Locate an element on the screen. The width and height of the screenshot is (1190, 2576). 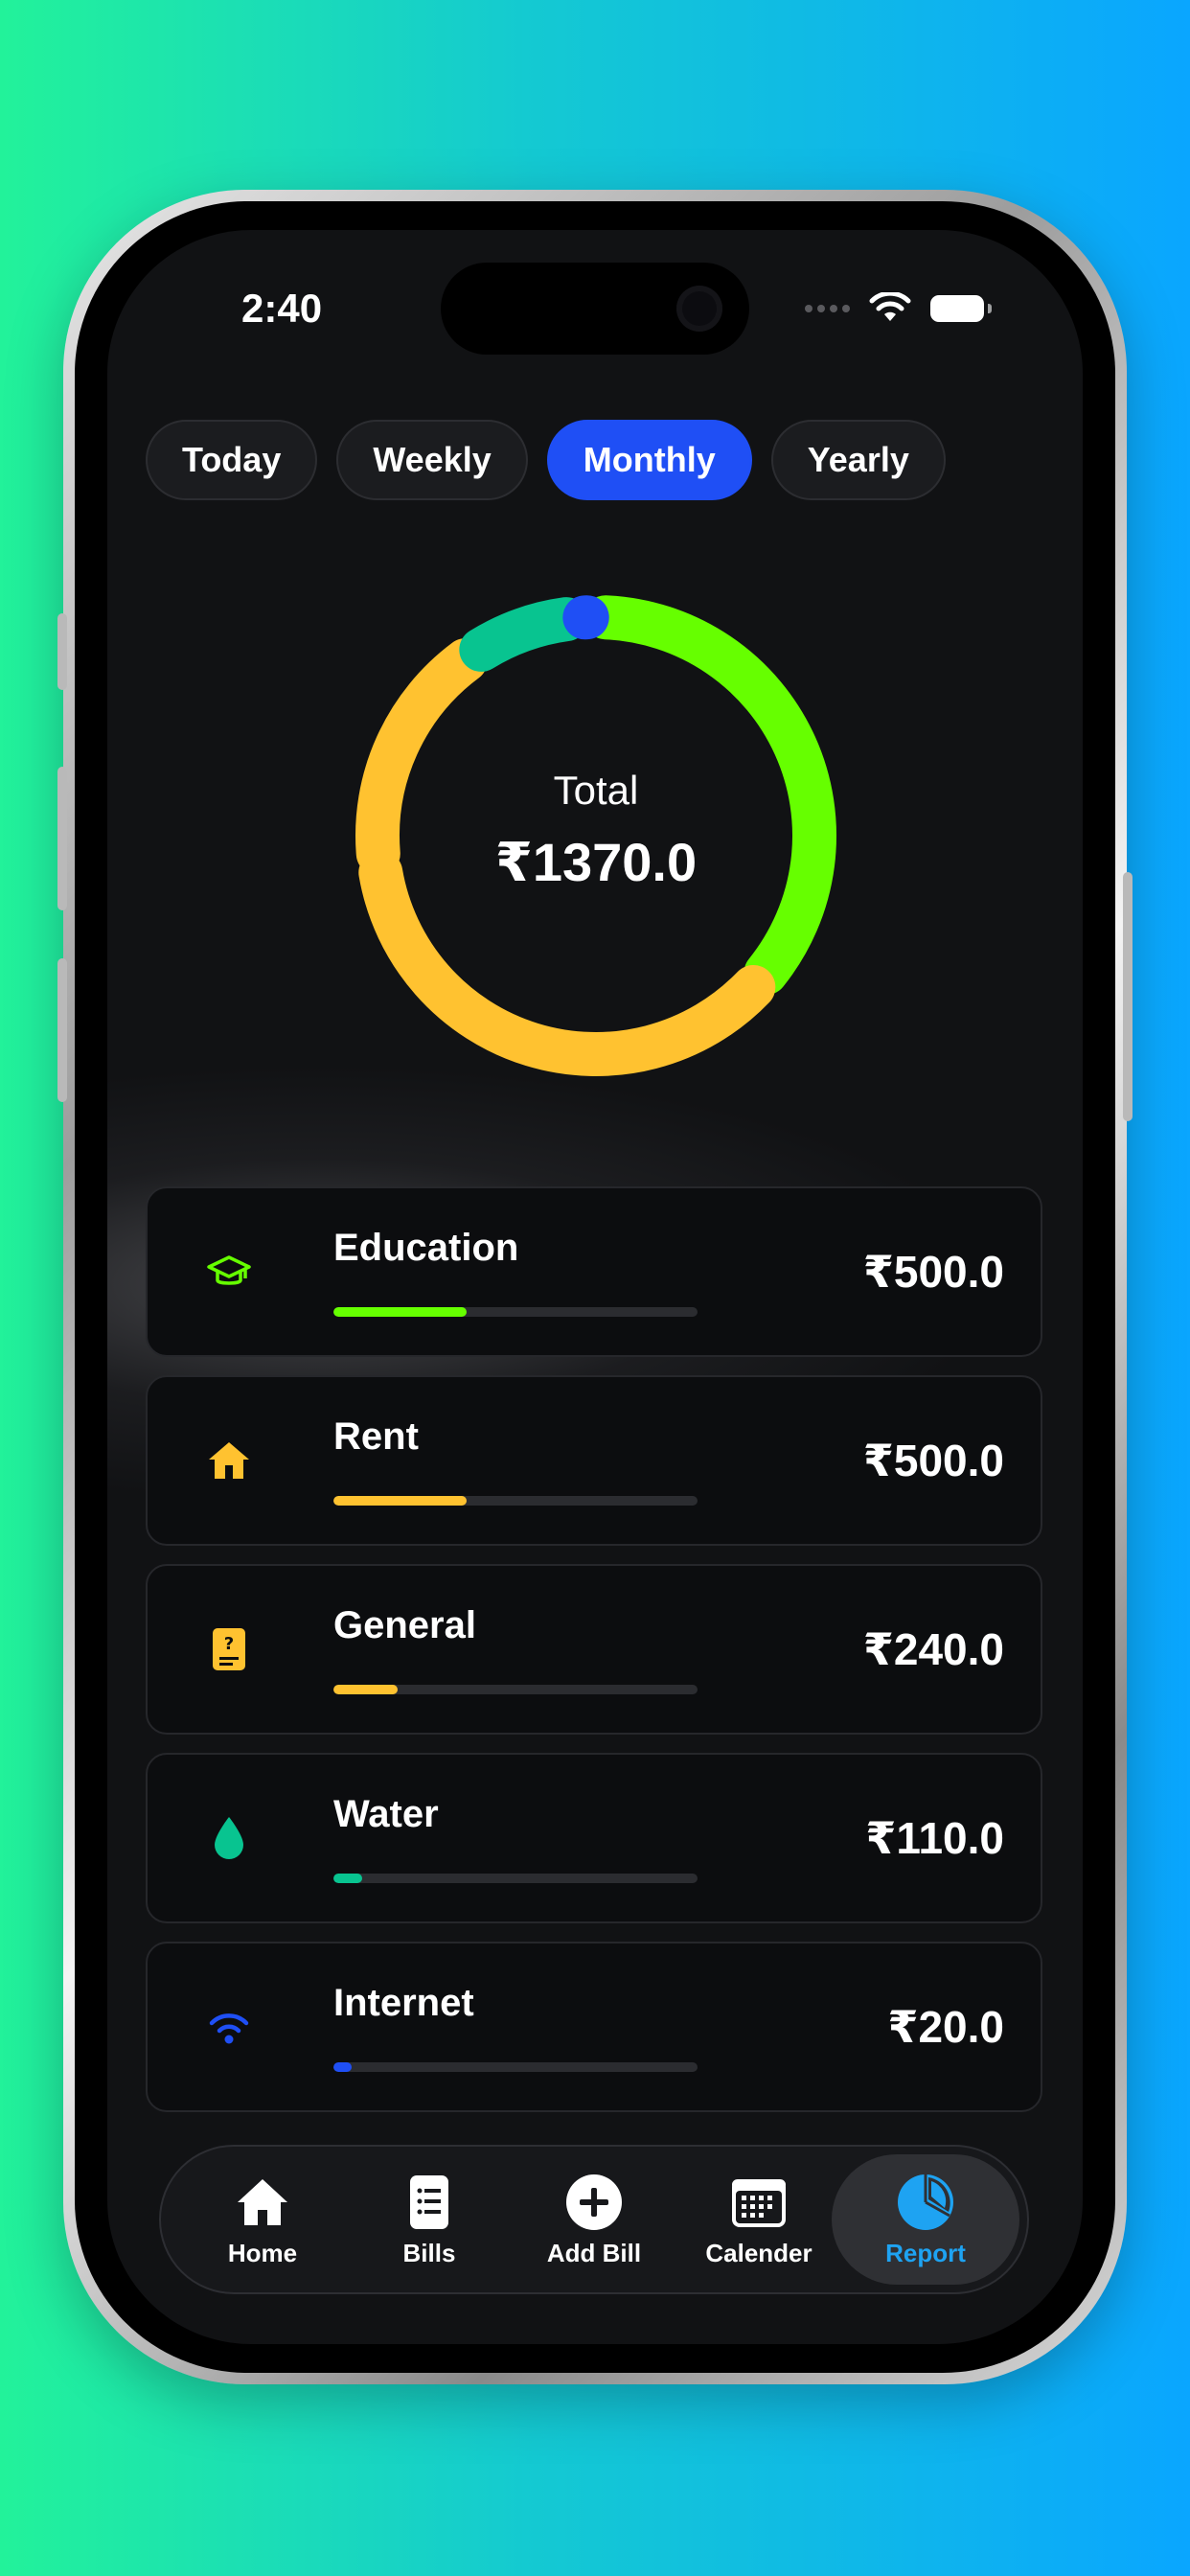
nav-calendar: Calender is located at coordinates (759, 2219).